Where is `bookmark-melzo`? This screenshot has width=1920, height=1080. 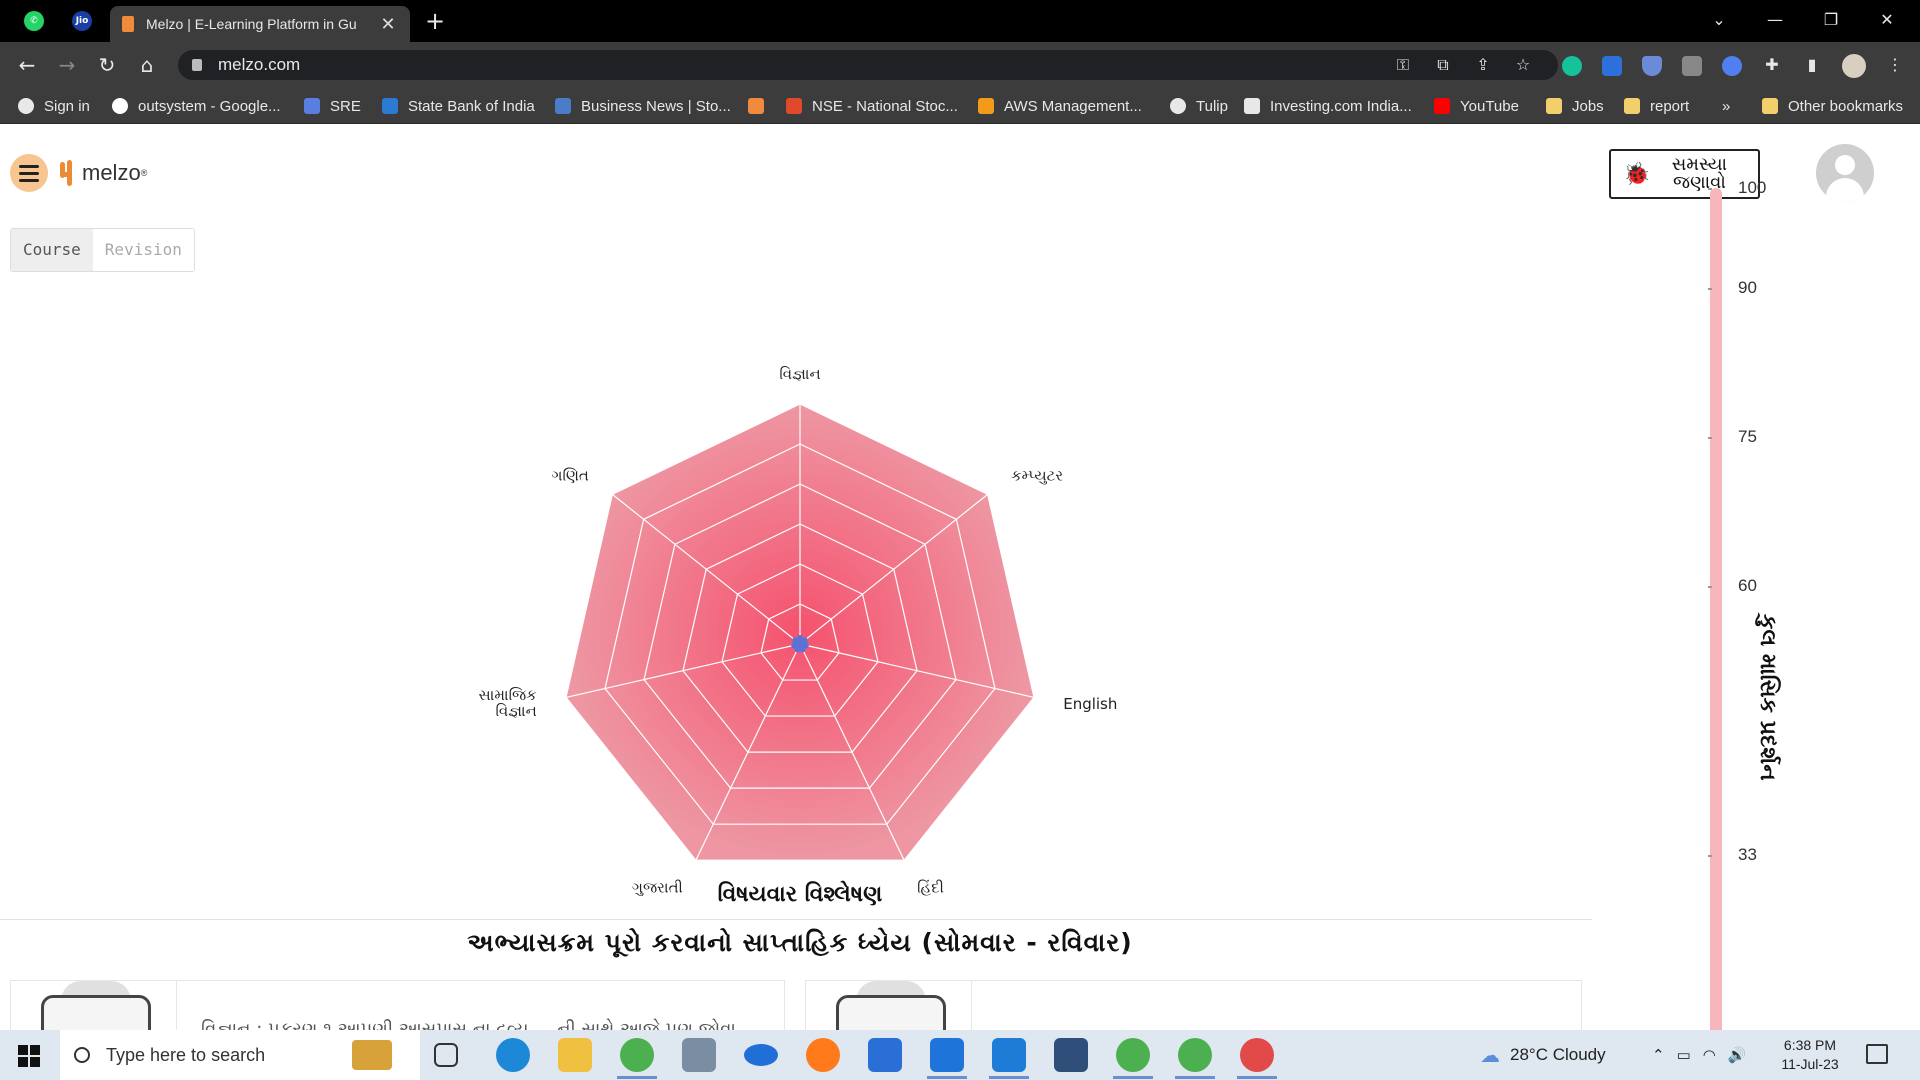 bookmark-melzo is located at coordinates (761, 106).